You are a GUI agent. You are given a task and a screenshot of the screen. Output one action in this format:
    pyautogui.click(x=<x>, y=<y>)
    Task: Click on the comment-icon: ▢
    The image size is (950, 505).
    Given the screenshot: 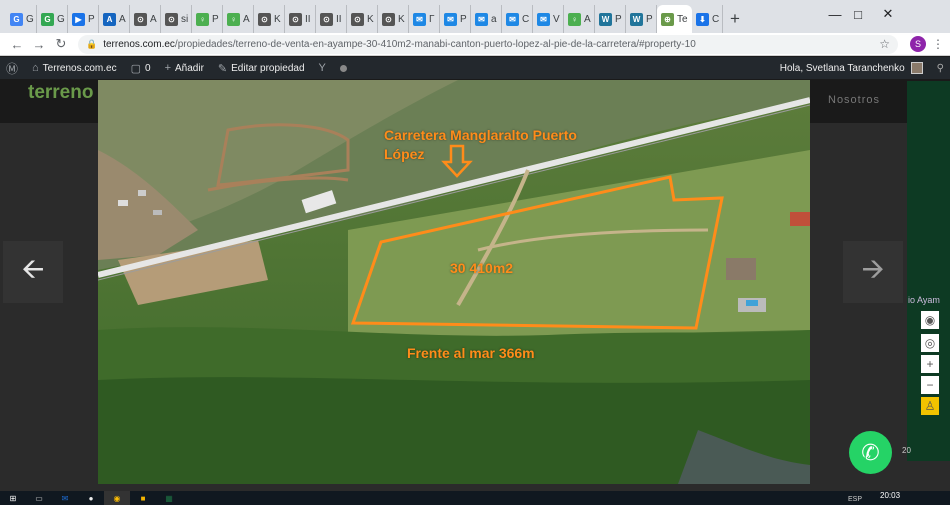 What is the action you would take?
    pyautogui.click(x=135, y=68)
    